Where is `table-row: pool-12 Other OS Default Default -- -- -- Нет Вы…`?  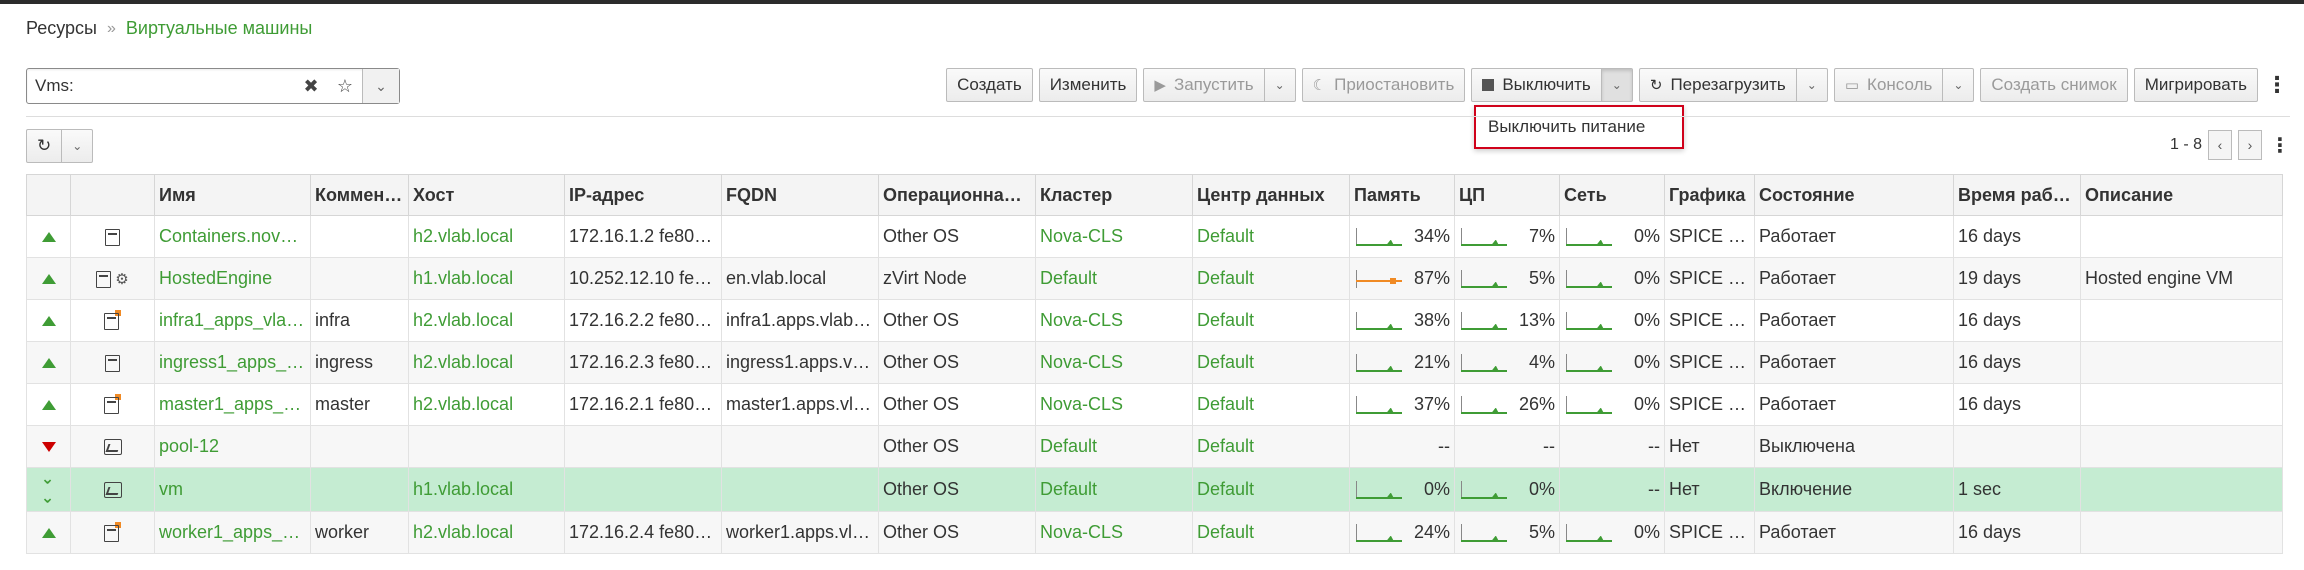
table-row: pool-12 Other OS Default Default -- -- -- Нет Вы… is located at coordinates (1154, 446).